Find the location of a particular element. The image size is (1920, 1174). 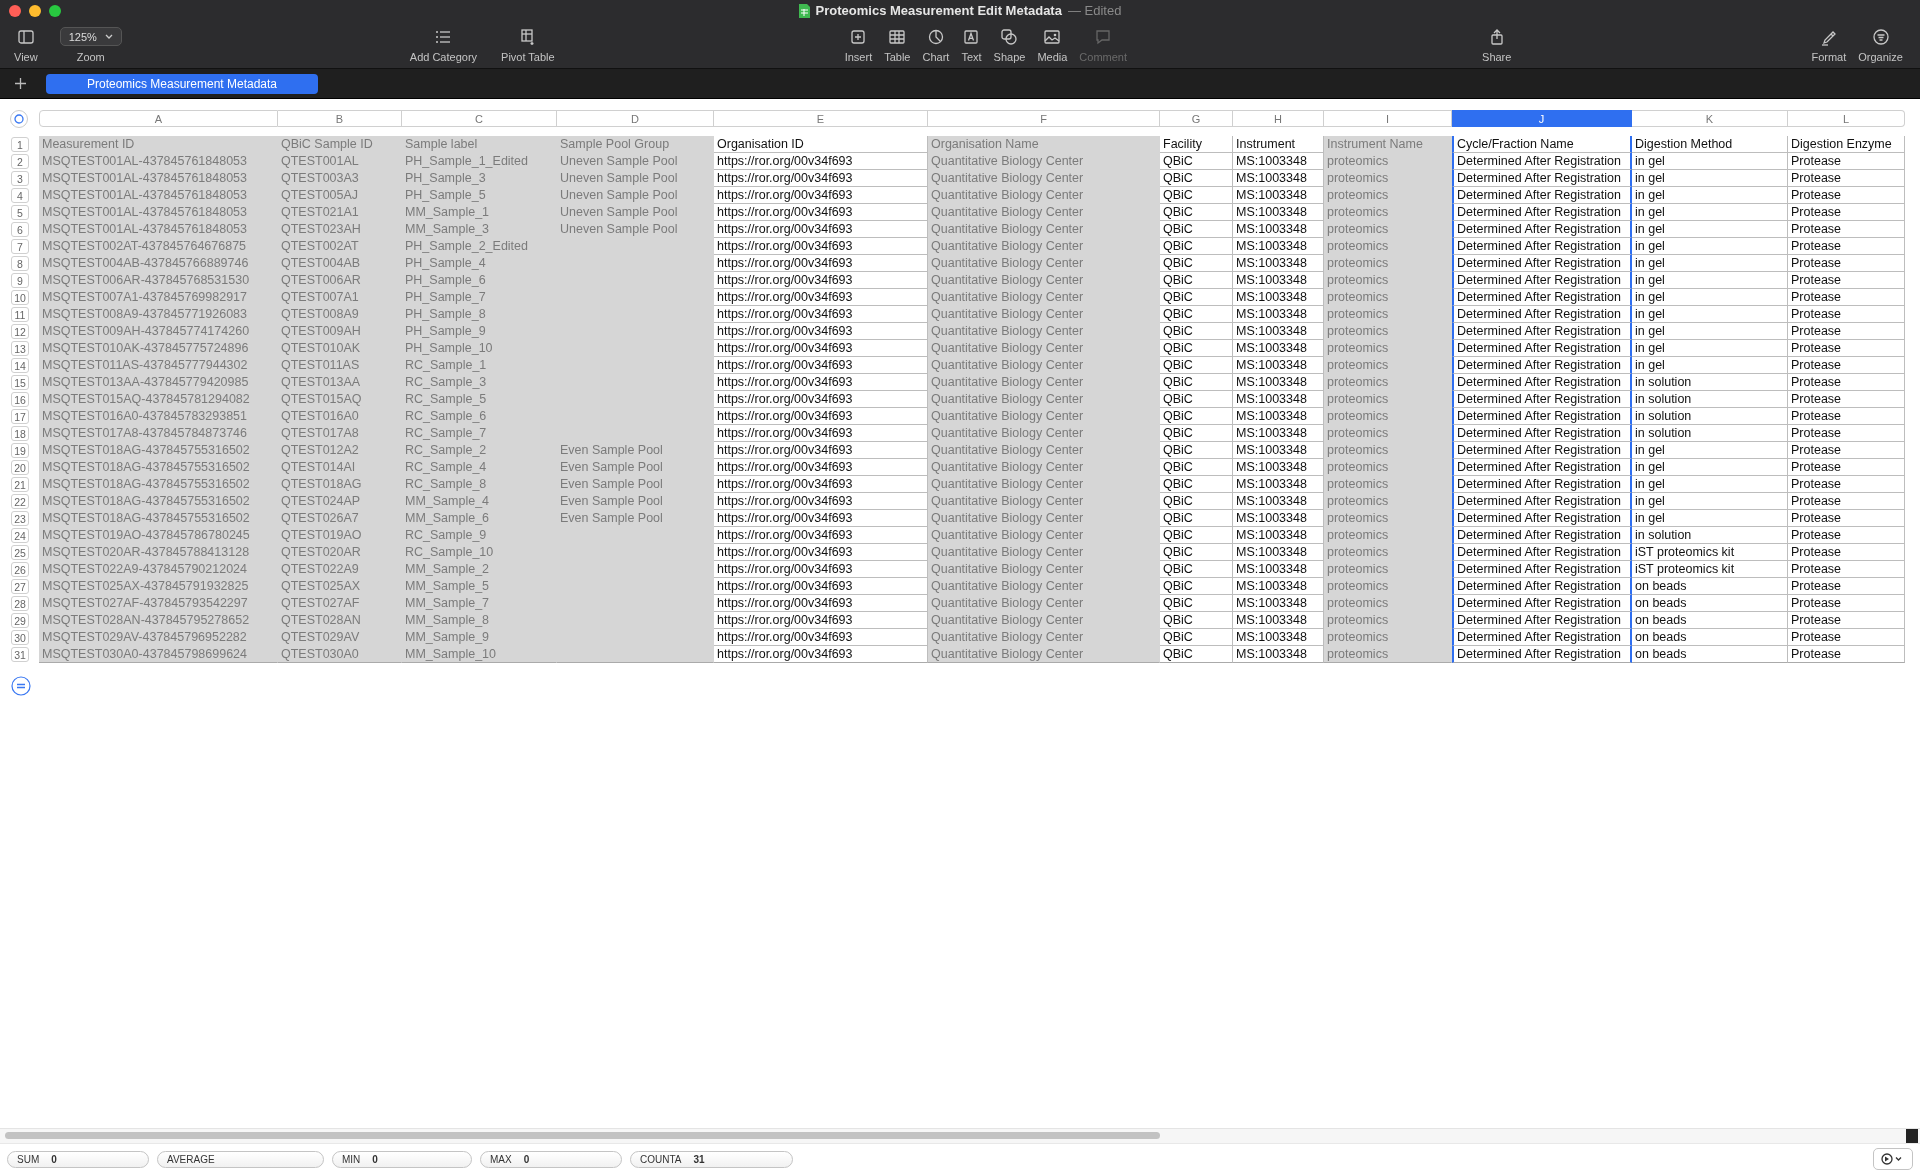

column-header: L is located at coordinates (1846, 118).